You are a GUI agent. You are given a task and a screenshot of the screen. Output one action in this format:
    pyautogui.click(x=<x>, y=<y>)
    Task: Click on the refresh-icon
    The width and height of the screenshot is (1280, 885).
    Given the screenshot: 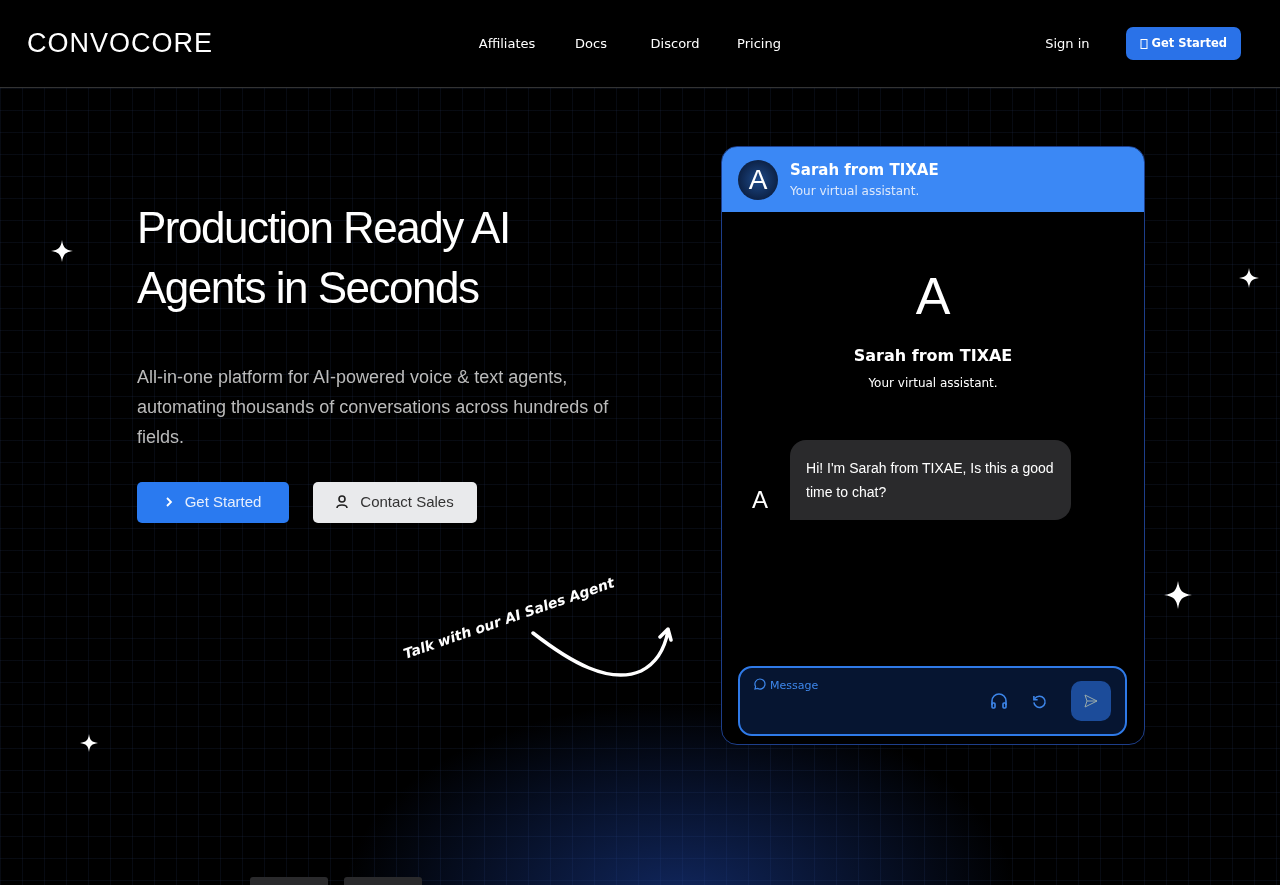 What is the action you would take?
    pyautogui.click(x=1039, y=701)
    